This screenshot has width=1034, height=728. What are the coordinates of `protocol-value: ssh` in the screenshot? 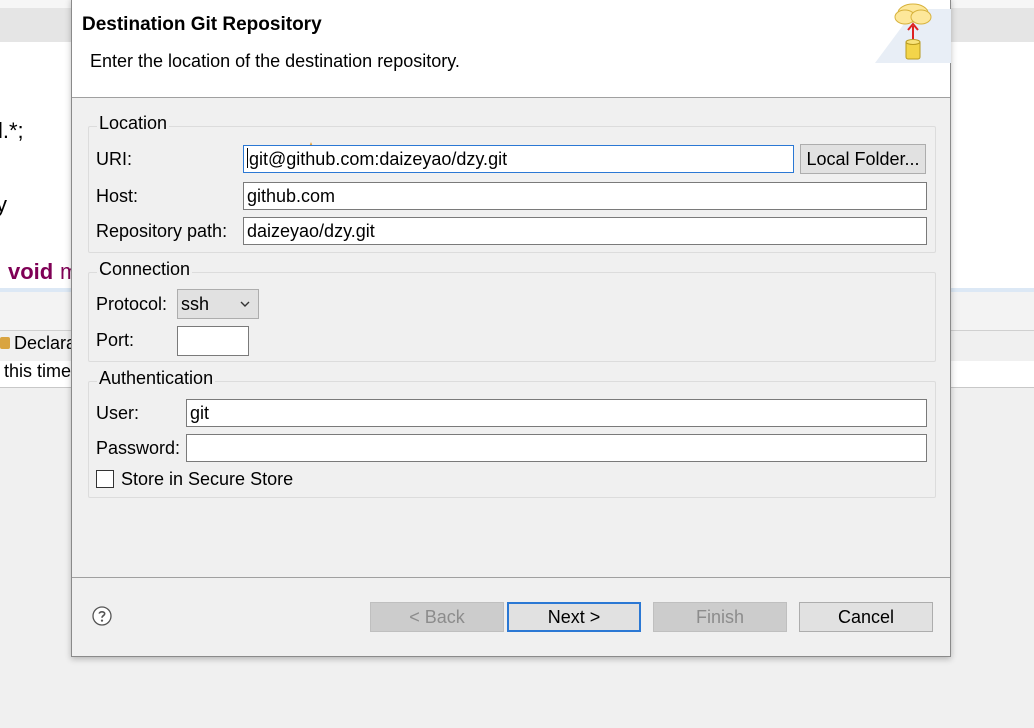 It's located at (195, 304).